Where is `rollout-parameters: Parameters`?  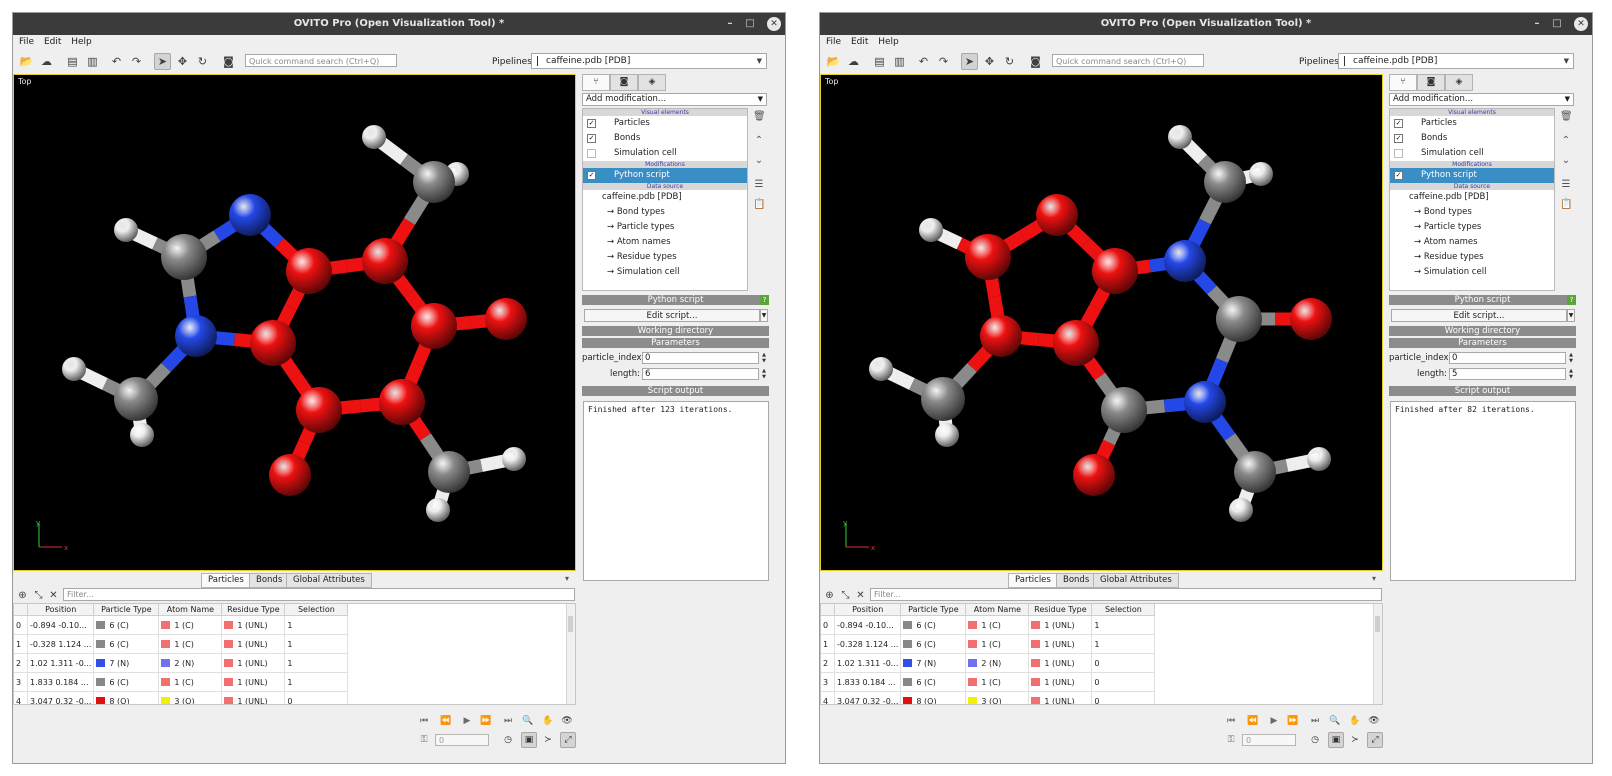 rollout-parameters: Parameters is located at coordinates (1482, 343).